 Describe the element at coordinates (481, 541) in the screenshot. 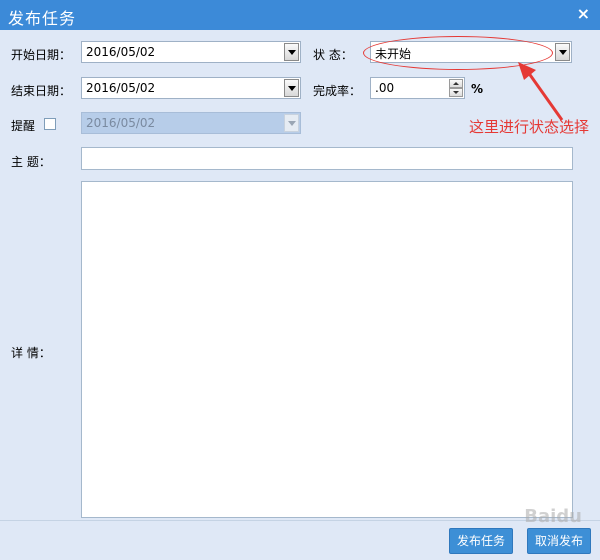

I see `publish-button: 发布任务` at that location.